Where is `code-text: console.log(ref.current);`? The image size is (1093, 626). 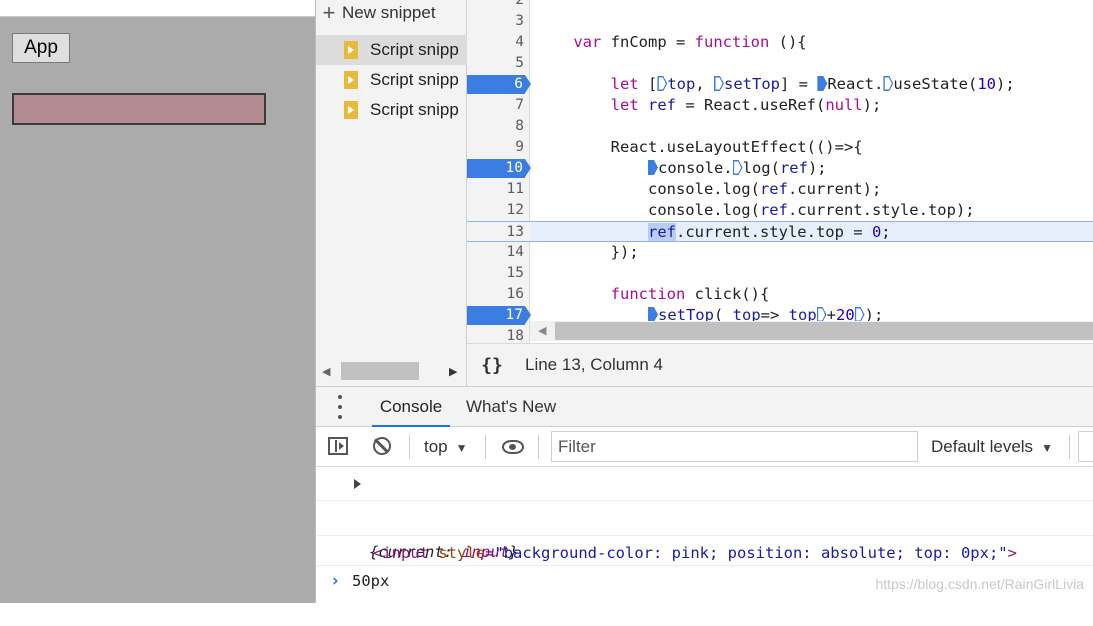
code-text: console.log(ref.current); is located at coordinates (709, 189).